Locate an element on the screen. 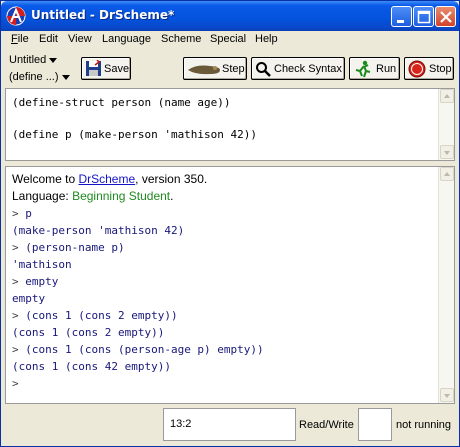 Image resolution: width=460 pixels, height=447 pixels. drscheme-link: DrScheme is located at coordinates (106, 179).